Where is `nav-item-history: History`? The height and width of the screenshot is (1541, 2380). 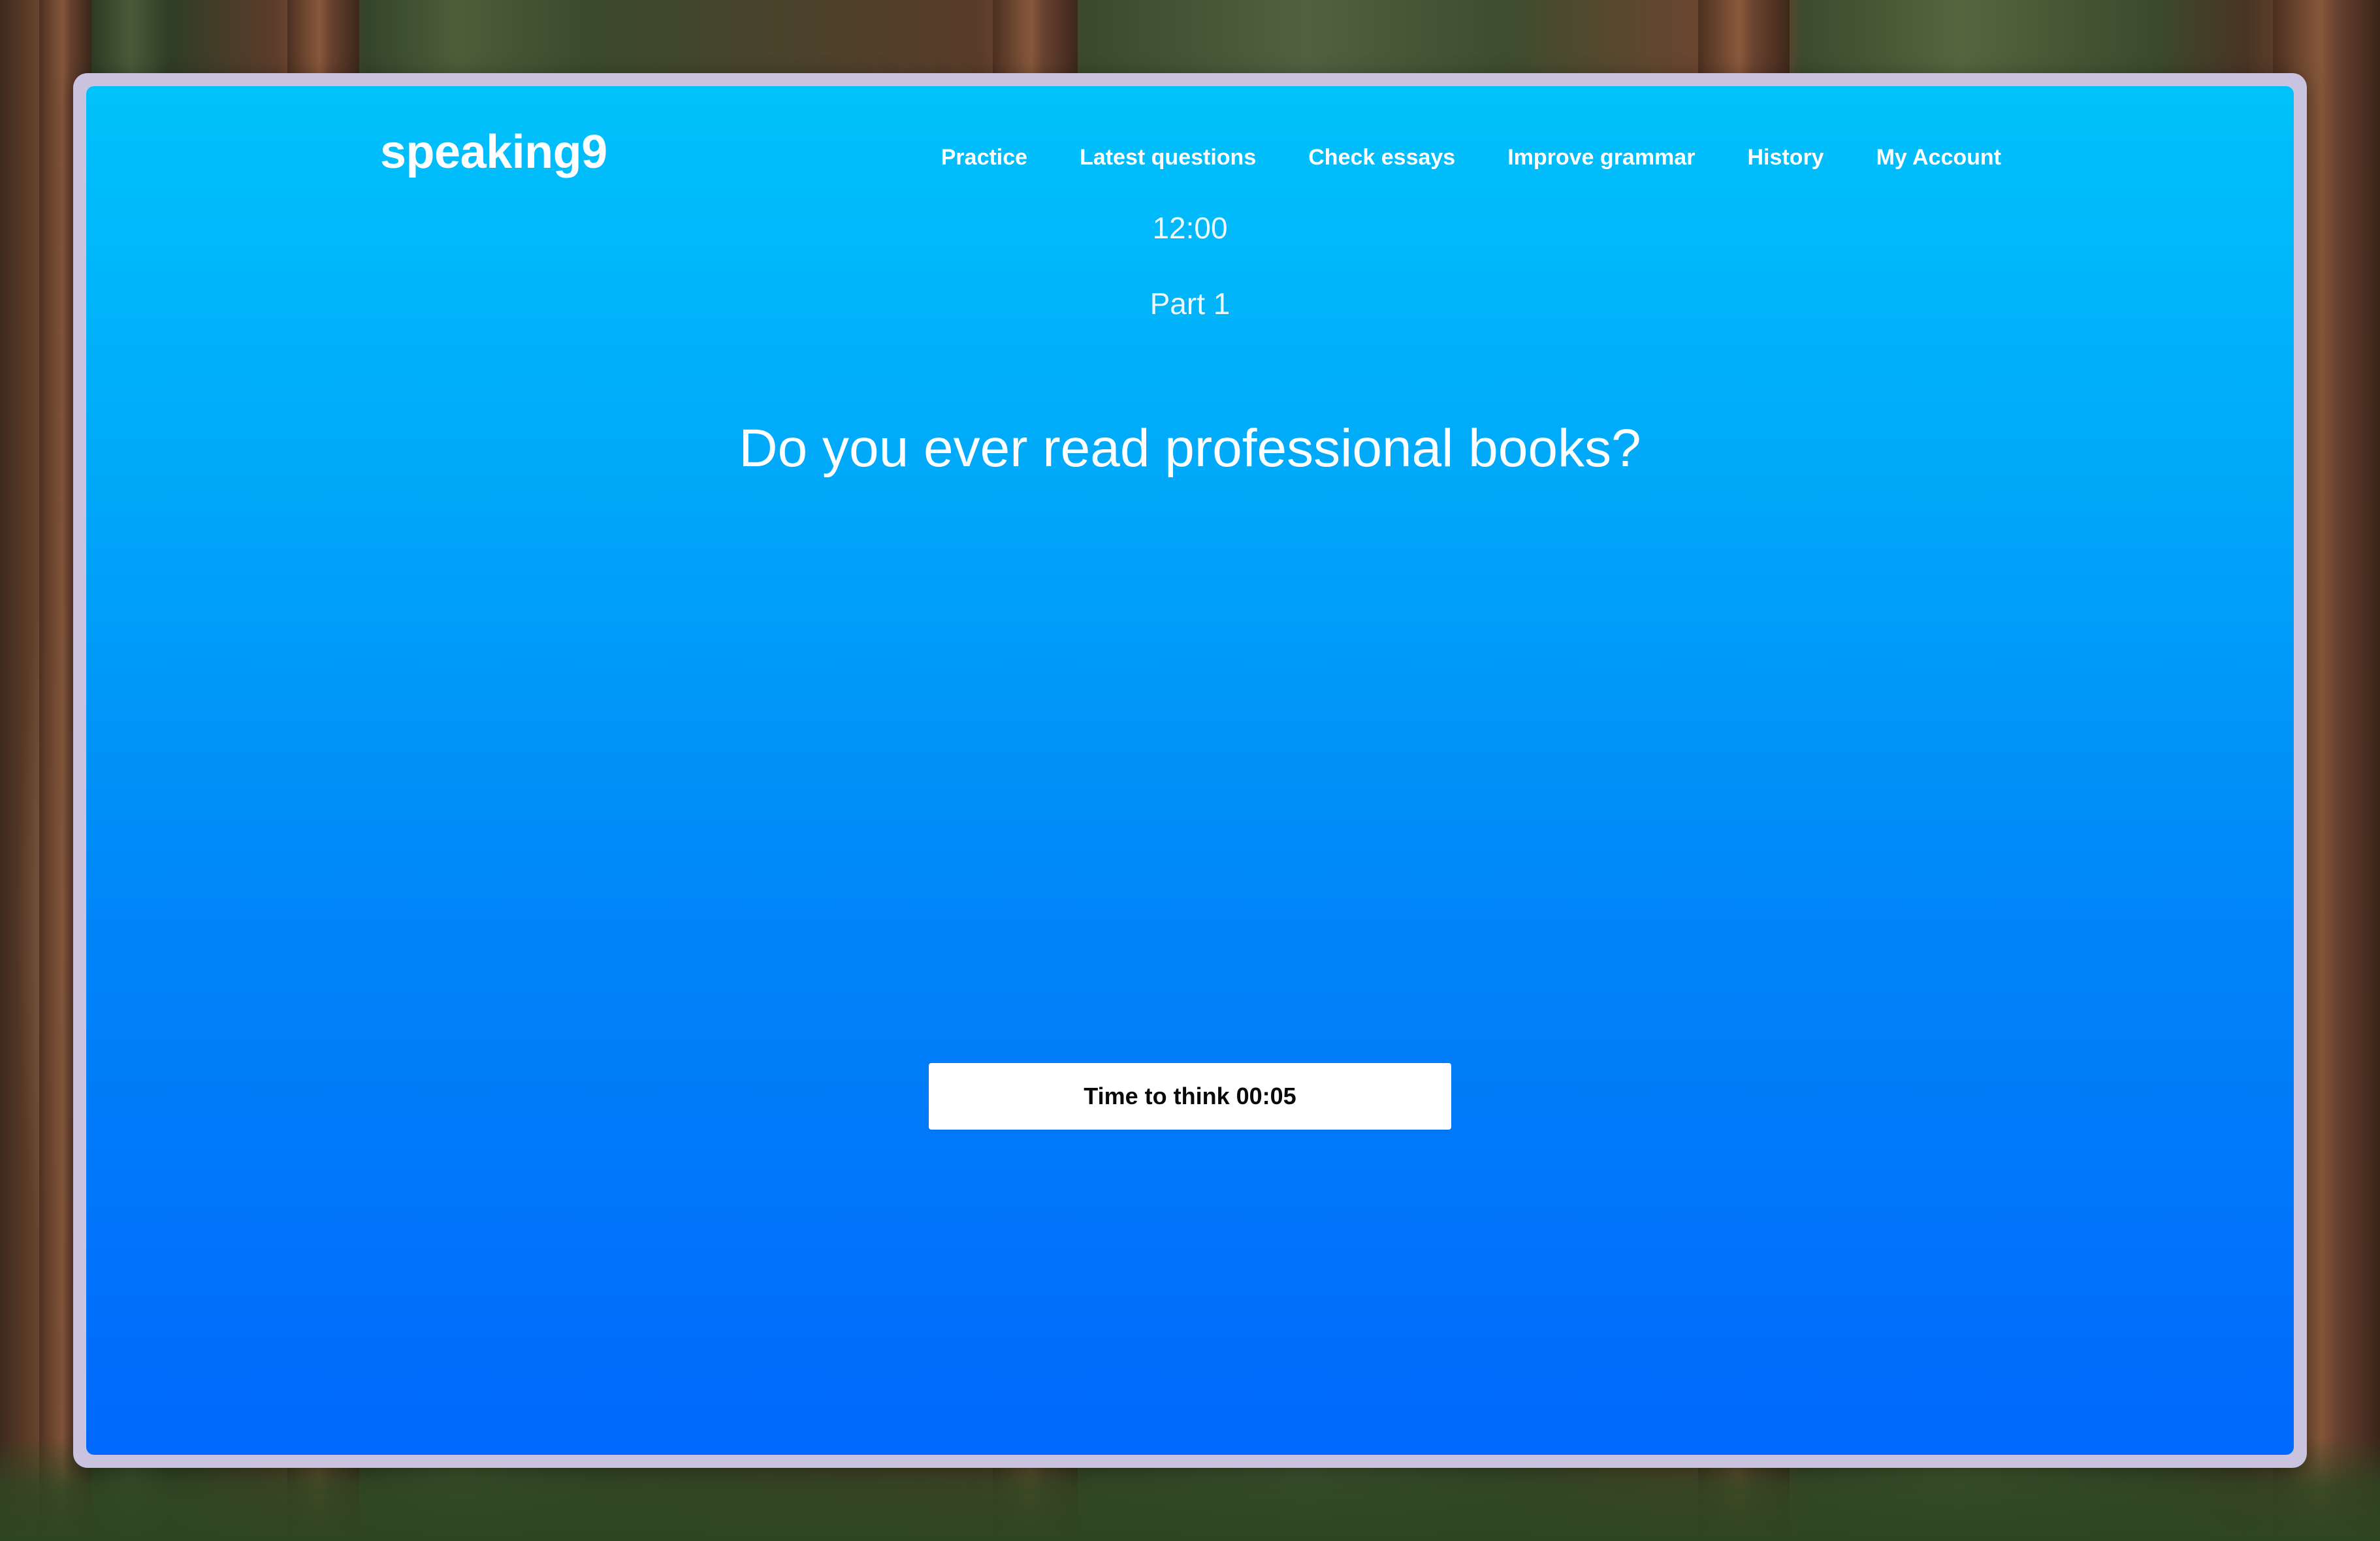 nav-item-history: History is located at coordinates (1785, 157).